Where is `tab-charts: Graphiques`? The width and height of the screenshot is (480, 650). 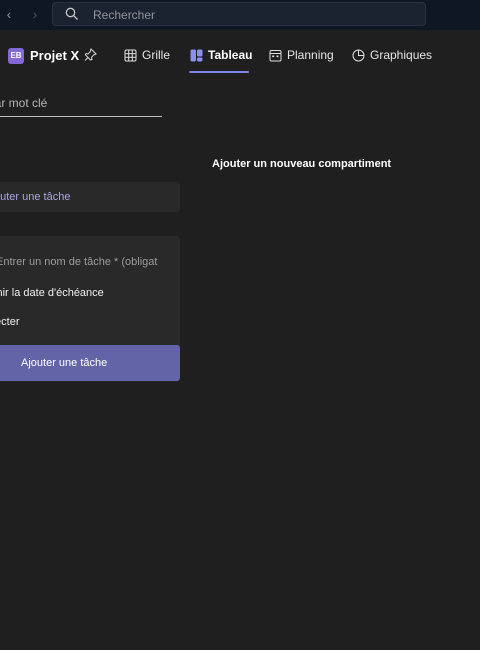 tab-charts: Graphiques is located at coordinates (392, 56).